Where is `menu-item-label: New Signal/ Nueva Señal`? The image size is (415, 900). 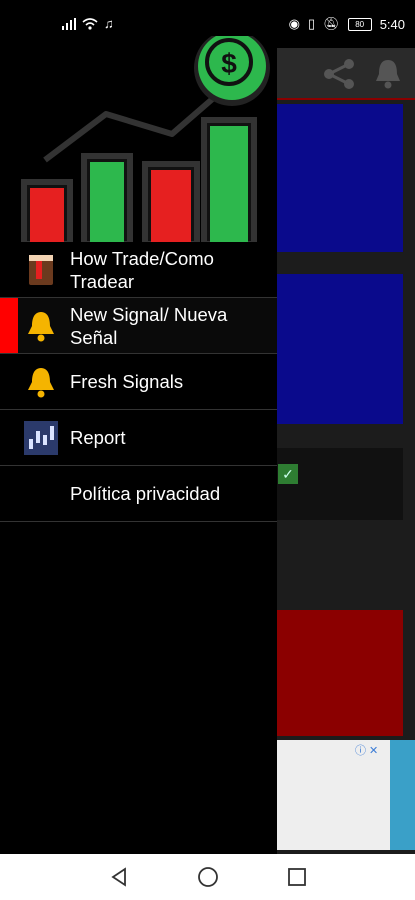 menu-item-label: New Signal/ Nueva Señal is located at coordinates (149, 325).